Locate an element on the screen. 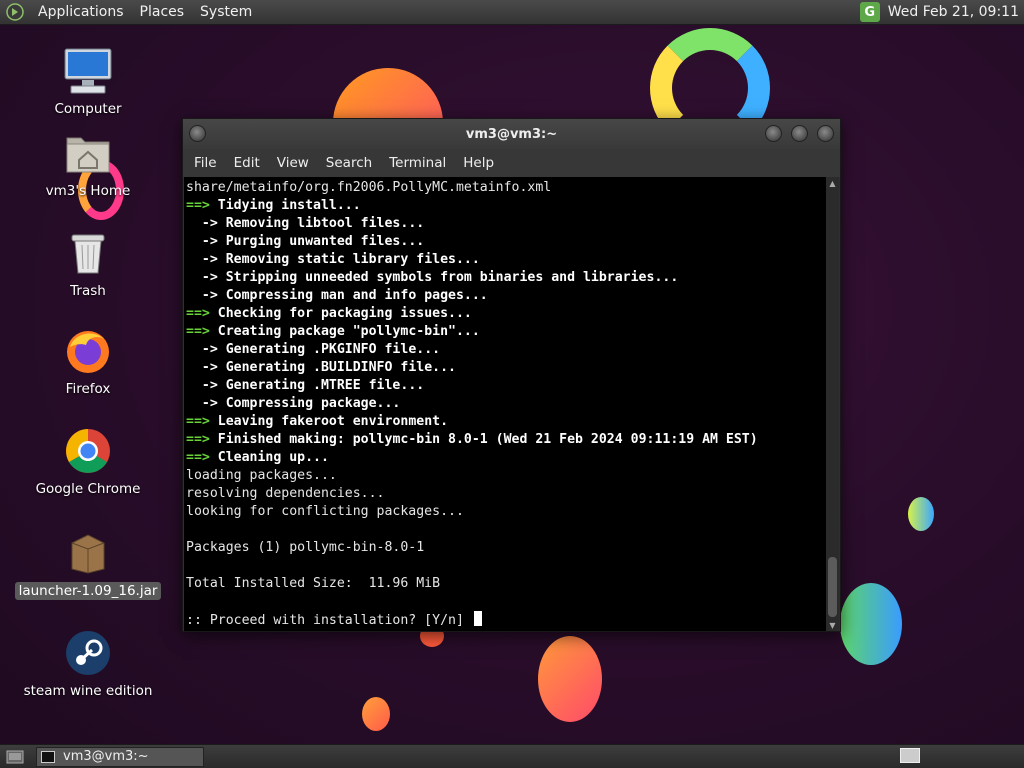 Image resolution: width=1024 pixels, height=768 pixels. text-cursor is located at coordinates (477, 618).